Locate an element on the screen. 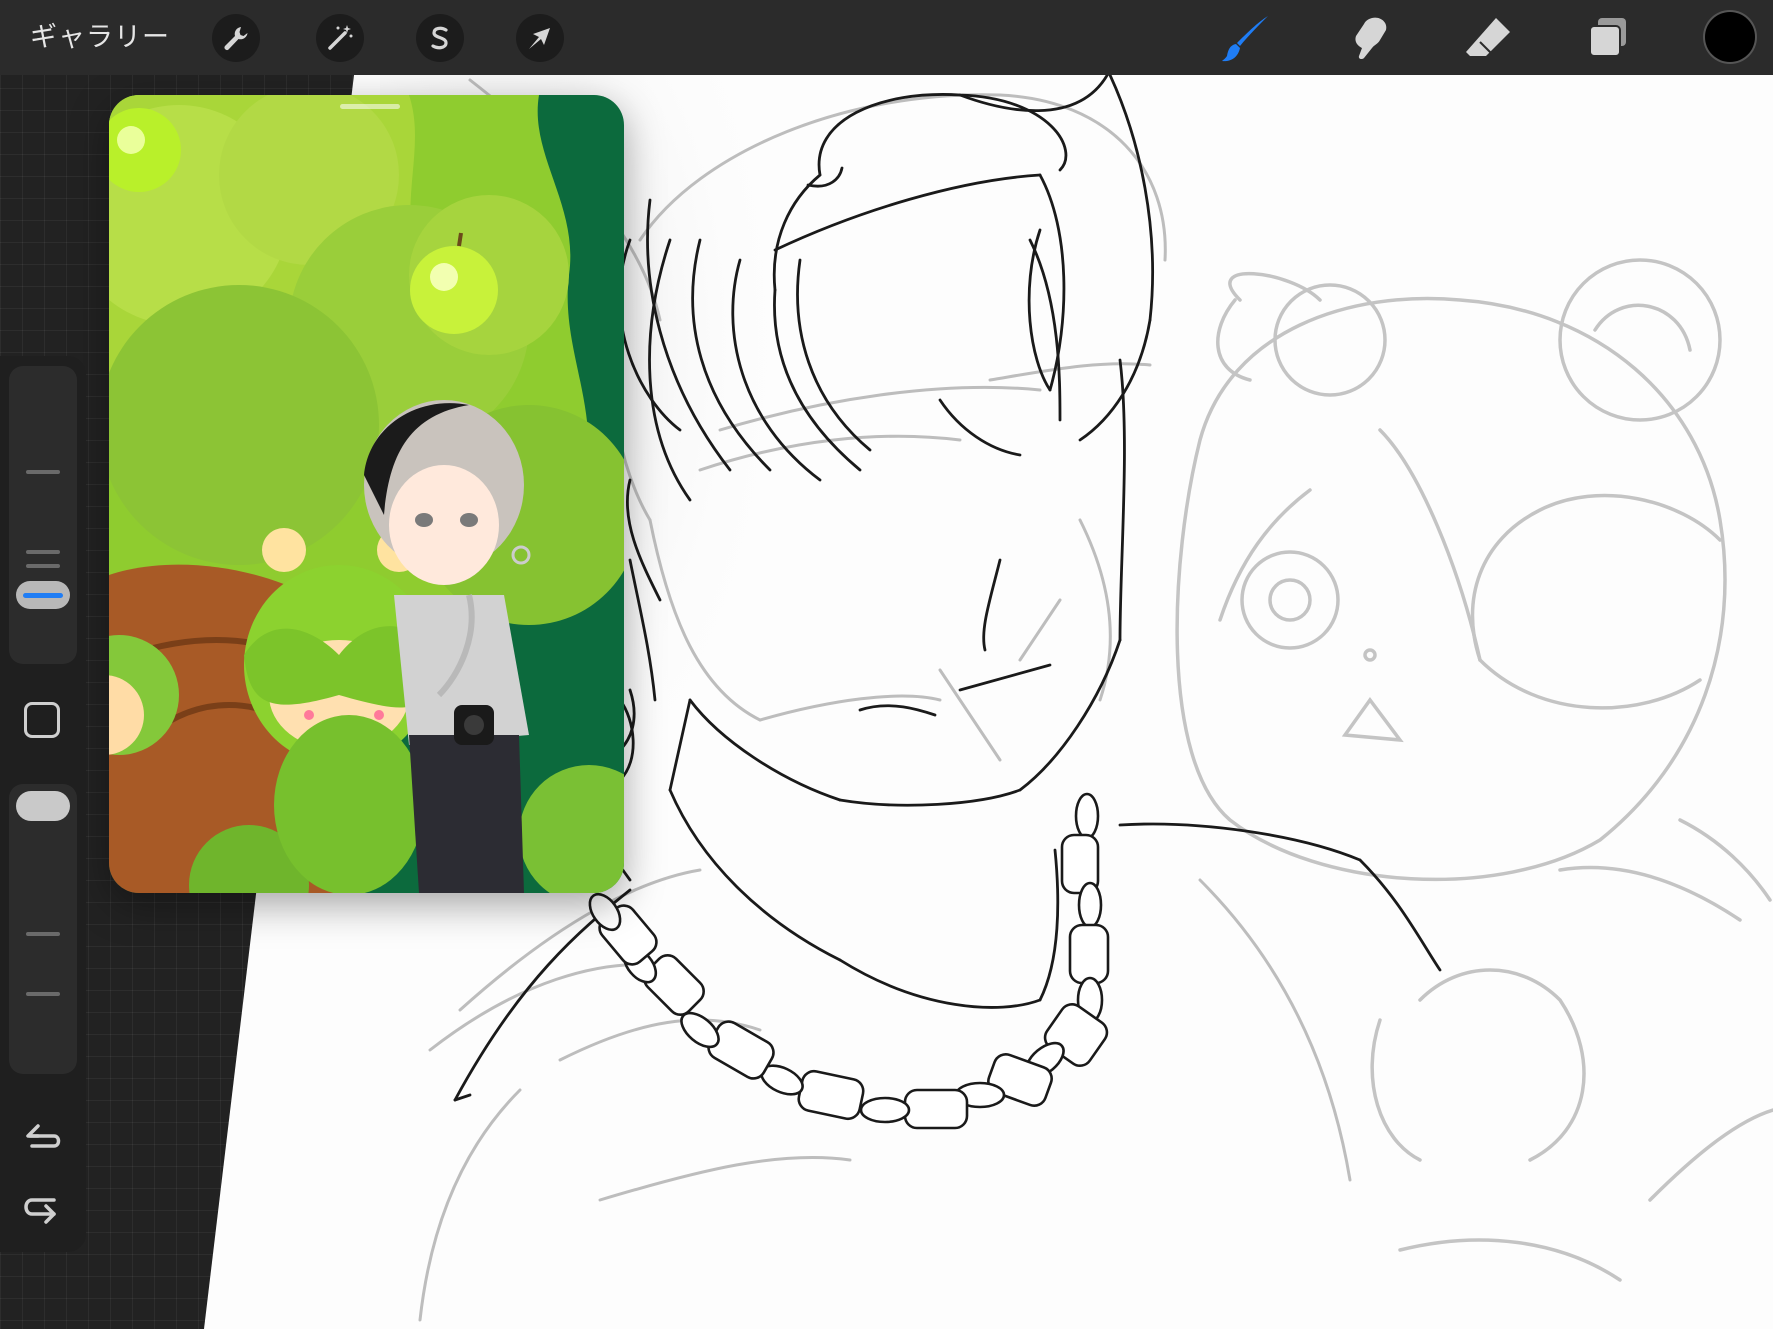  brush-size-thumb is located at coordinates (43, 595).